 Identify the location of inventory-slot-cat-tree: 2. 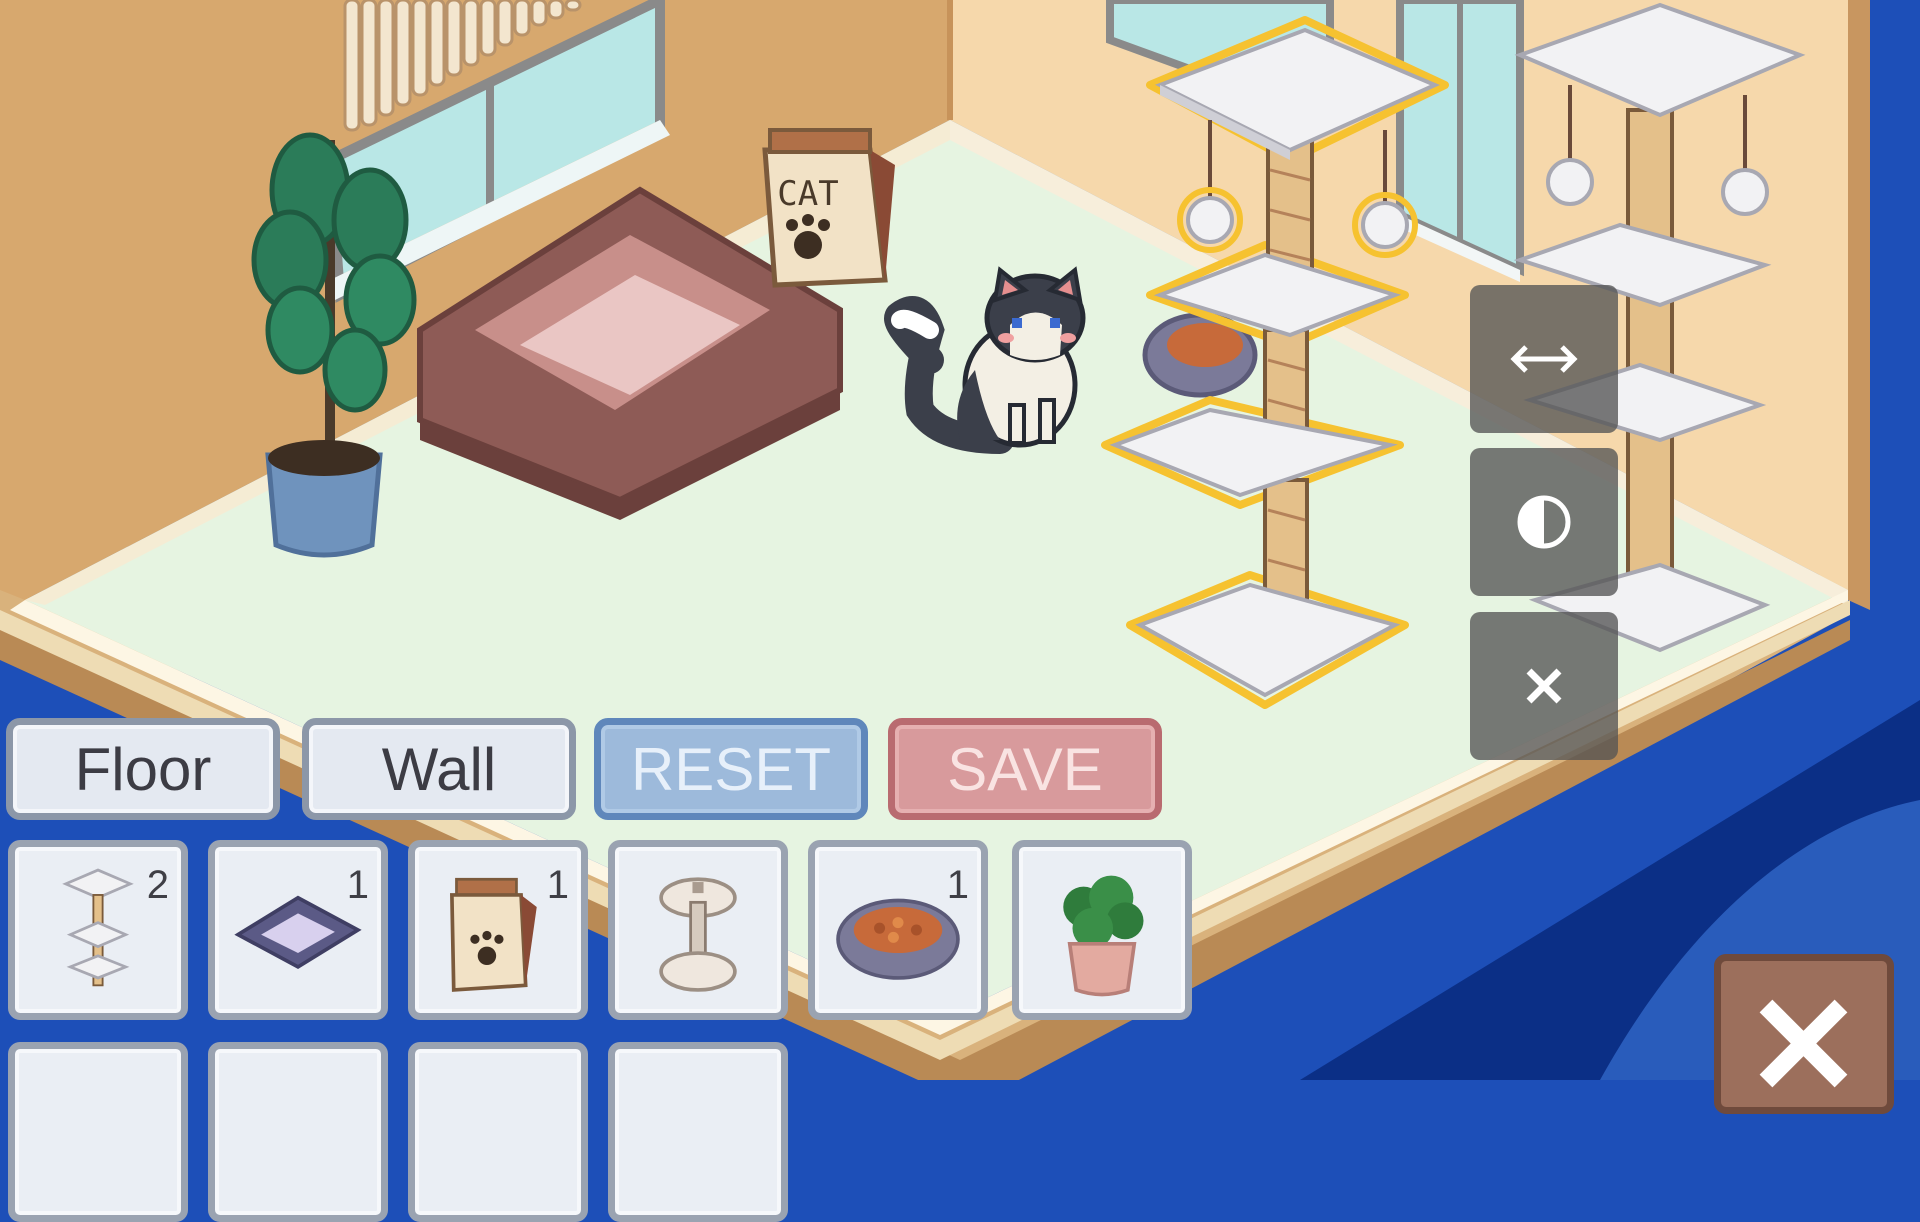
(98, 930).